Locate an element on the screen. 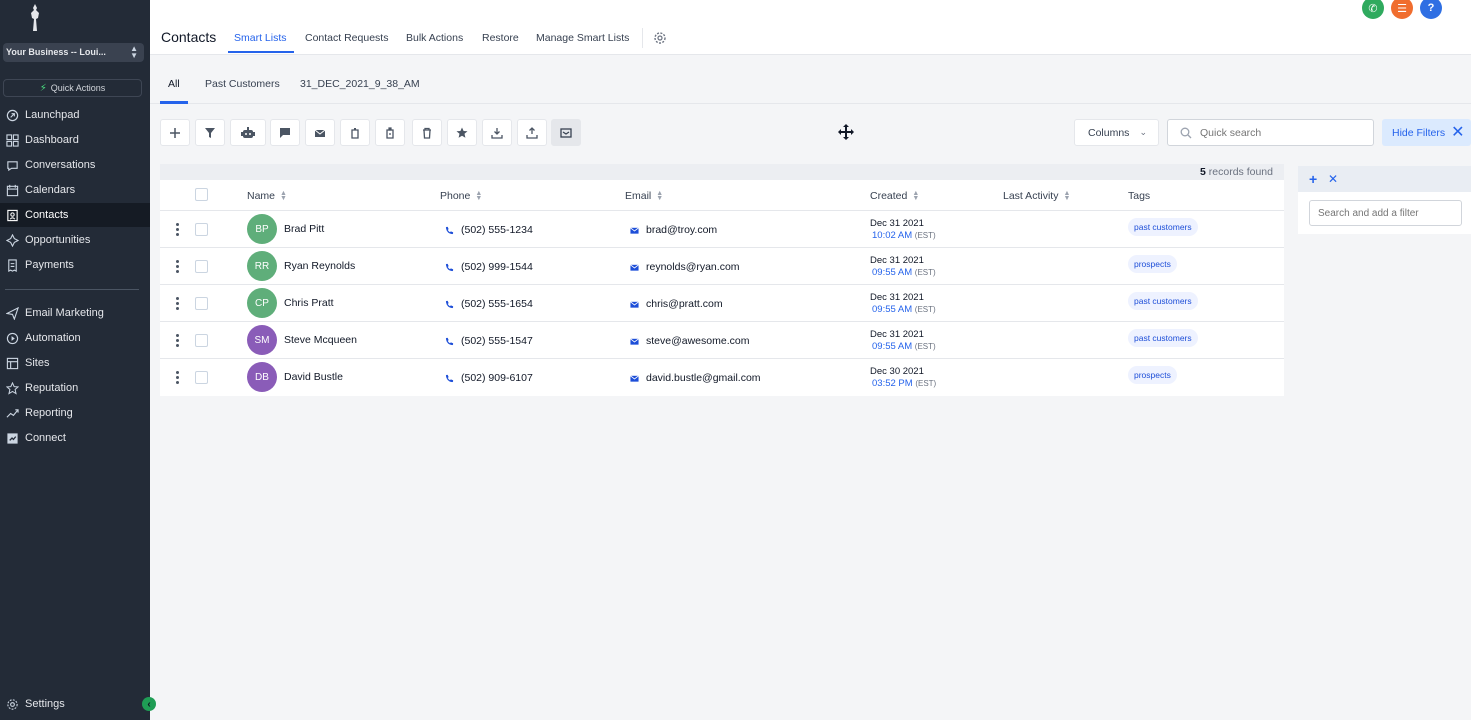 The image size is (1471, 720). tab-bulk-actions: Bulk Actions is located at coordinates (434, 38).